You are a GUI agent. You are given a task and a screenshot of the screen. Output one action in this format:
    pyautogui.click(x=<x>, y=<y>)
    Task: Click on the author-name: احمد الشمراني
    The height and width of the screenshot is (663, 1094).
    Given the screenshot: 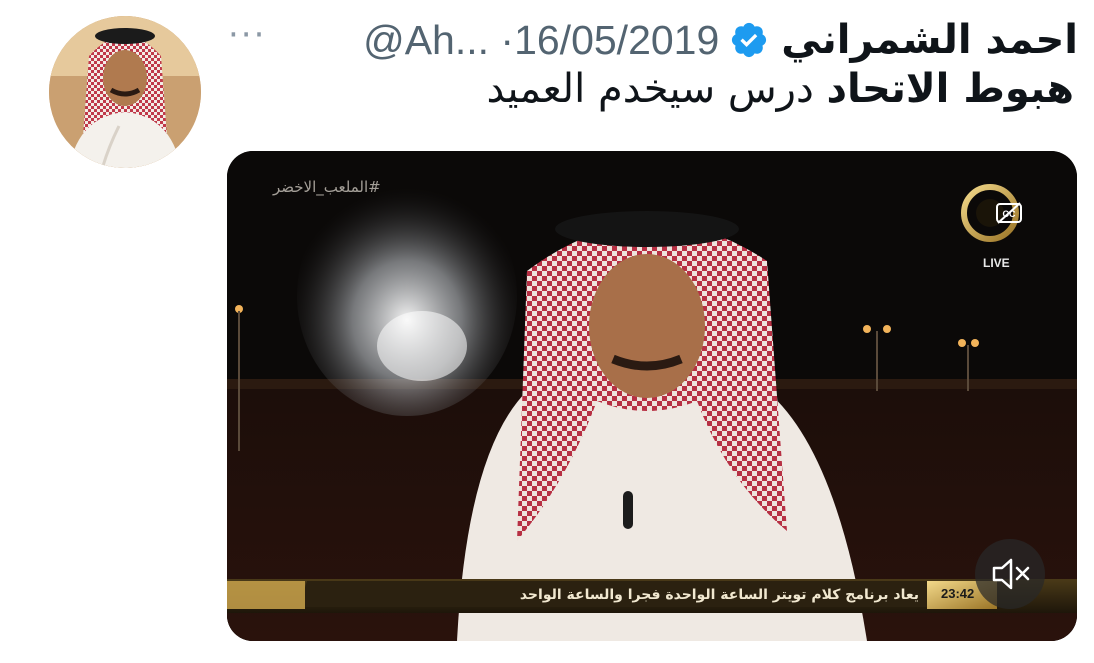 What is the action you would take?
    pyautogui.click(x=929, y=40)
    